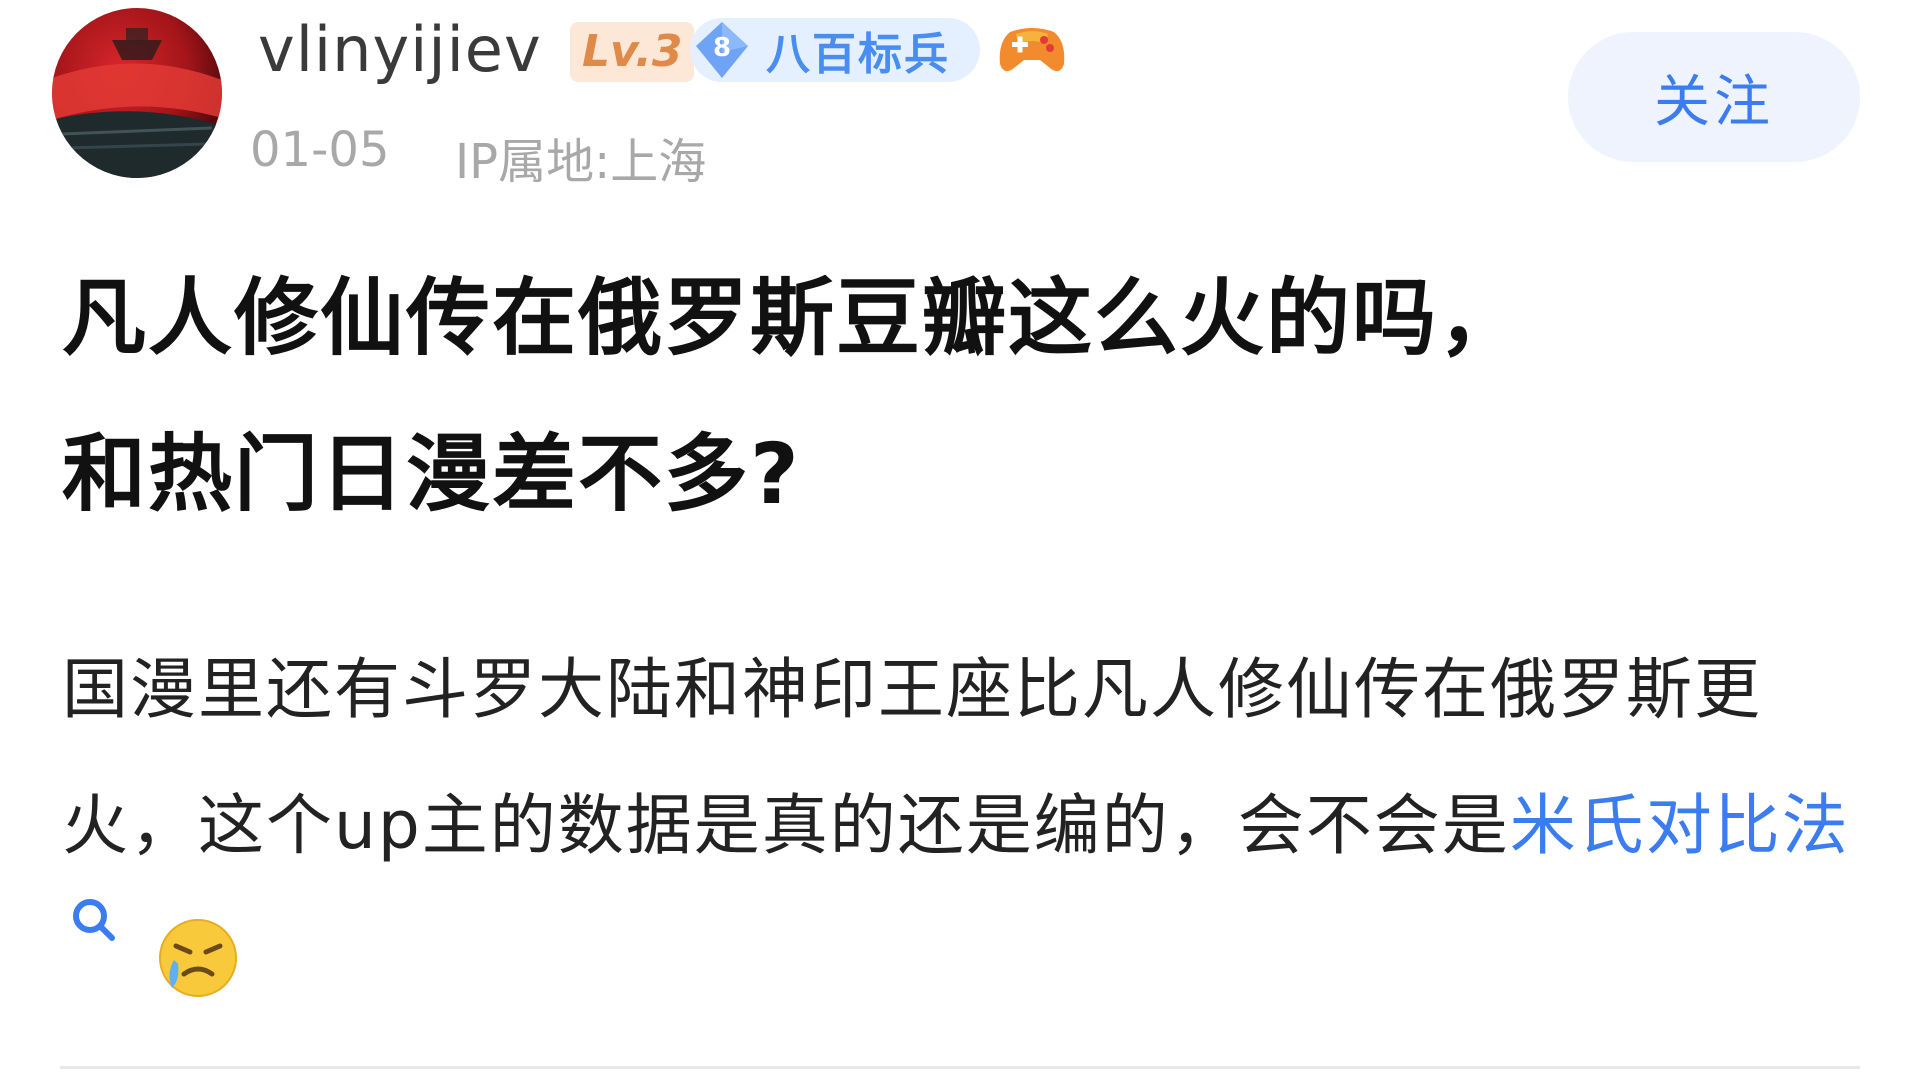  I want to click on rank-title: 八百标兵, so click(858, 54).